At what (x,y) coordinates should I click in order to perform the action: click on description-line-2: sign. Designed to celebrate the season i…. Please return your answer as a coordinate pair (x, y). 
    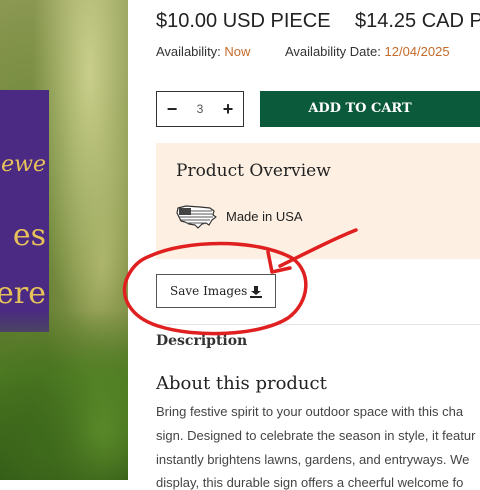
    Looking at the image, I should click on (316, 435).